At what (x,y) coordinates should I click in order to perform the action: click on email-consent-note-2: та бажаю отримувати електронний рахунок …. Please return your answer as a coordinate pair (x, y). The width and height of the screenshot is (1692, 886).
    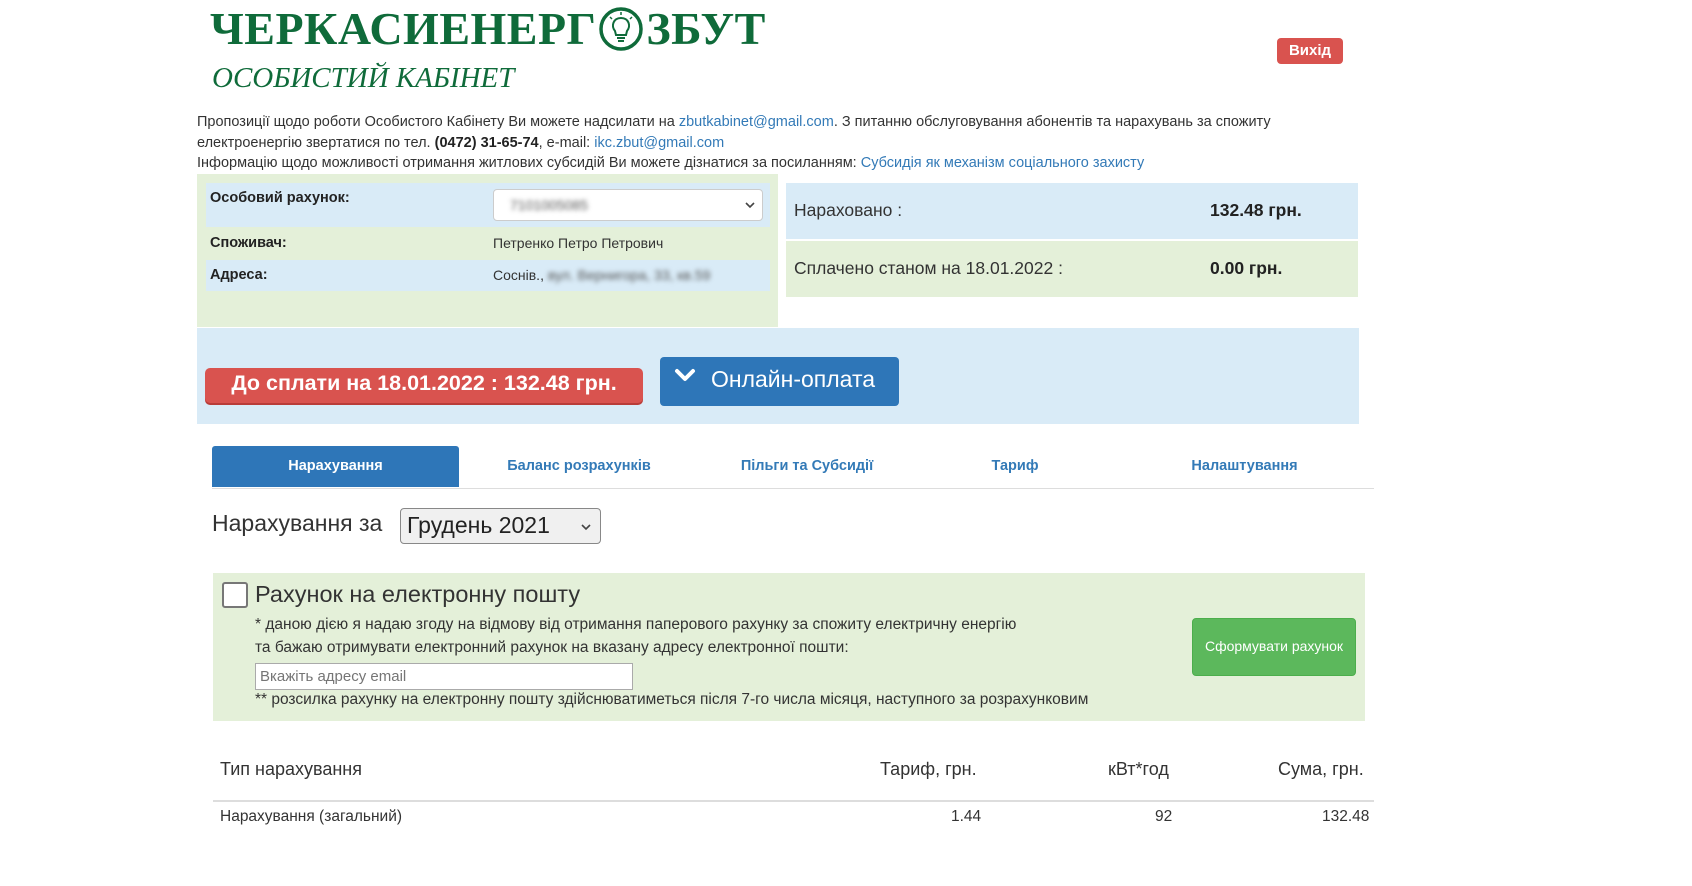
    Looking at the image, I should click on (552, 647).